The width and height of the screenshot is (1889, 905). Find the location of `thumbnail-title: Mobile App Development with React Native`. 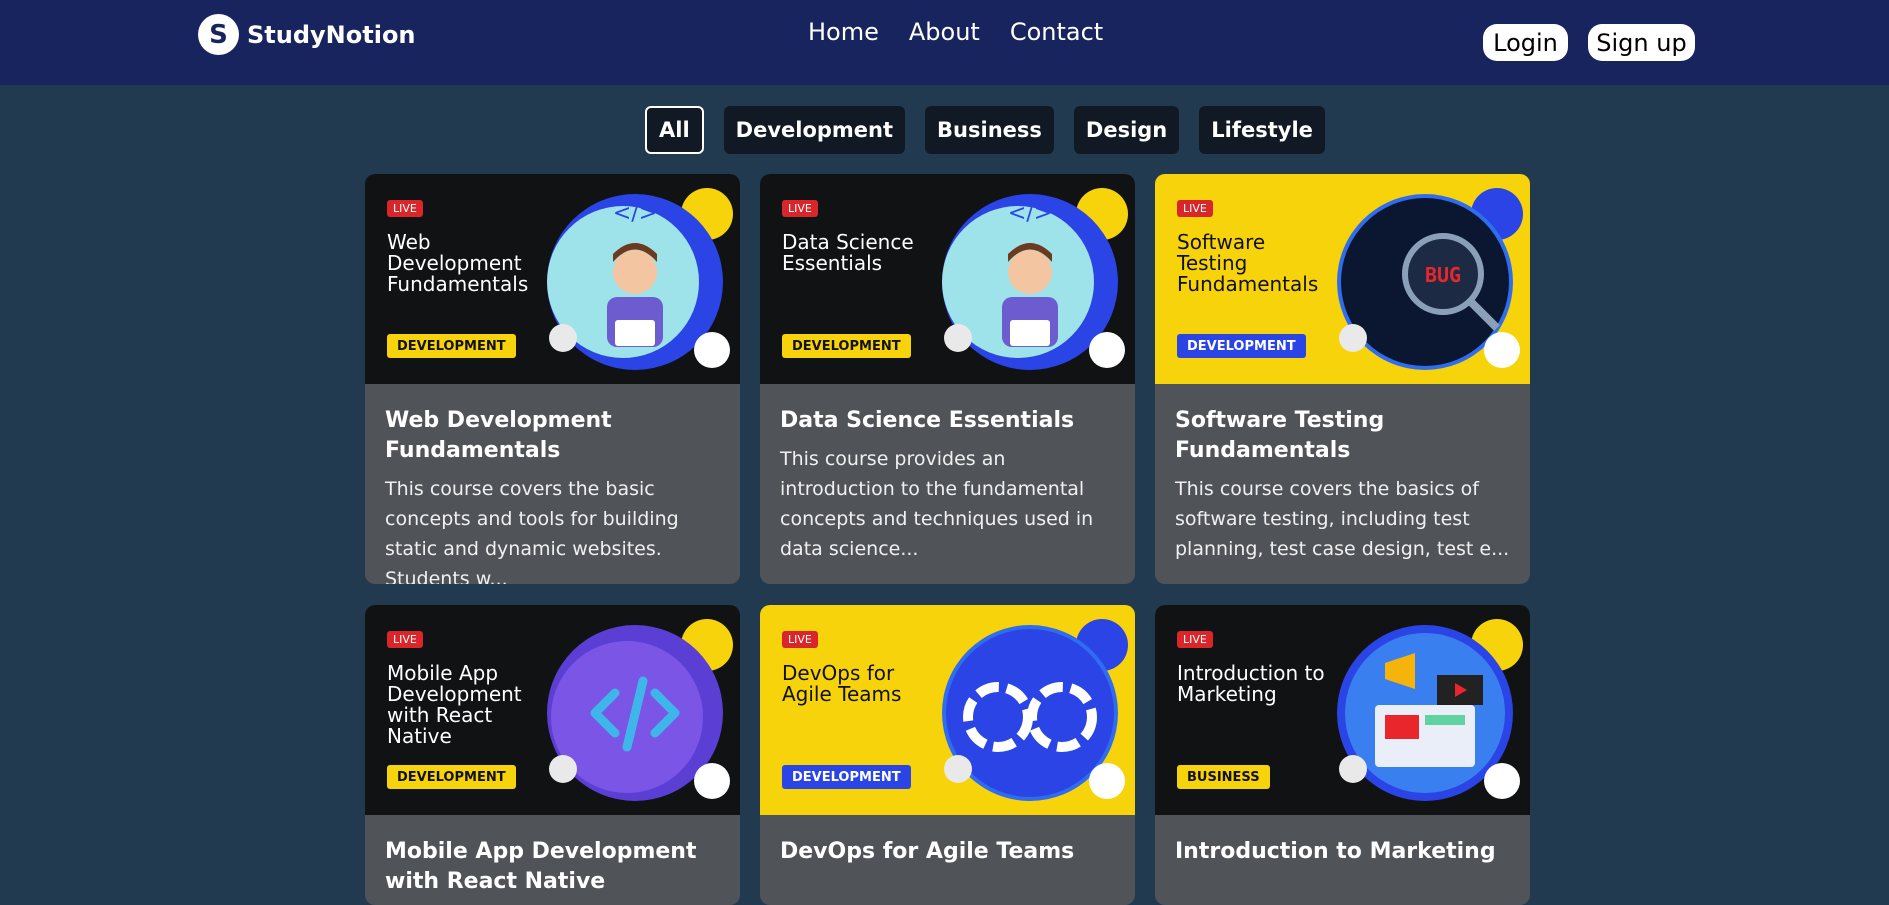

thumbnail-title: Mobile App Development with React Native is located at coordinates (454, 704).